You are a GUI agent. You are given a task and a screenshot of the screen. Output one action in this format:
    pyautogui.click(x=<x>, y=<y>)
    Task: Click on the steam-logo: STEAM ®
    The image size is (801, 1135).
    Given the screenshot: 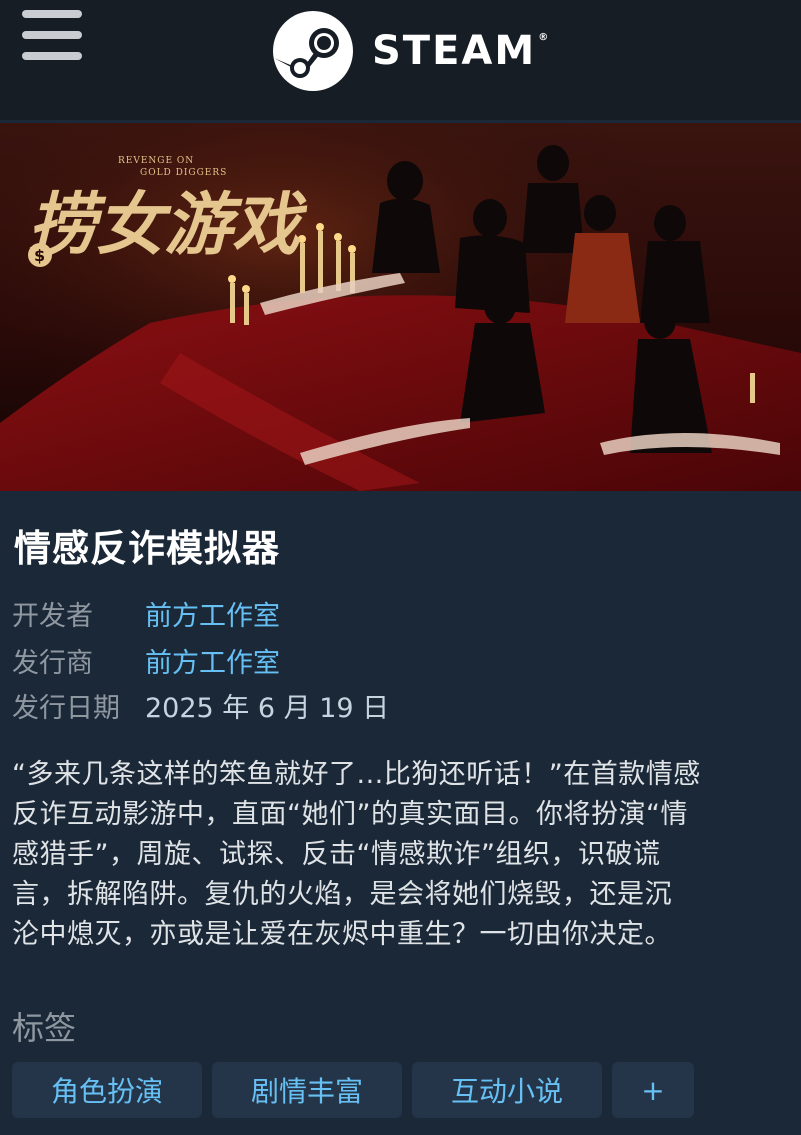 What is the action you would take?
    pyautogui.click(x=411, y=51)
    